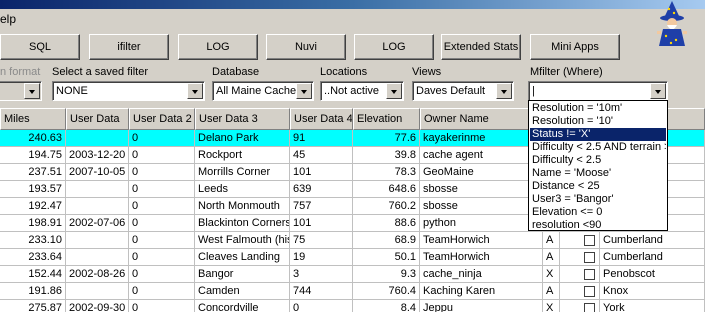 The width and height of the screenshot is (705, 312). Describe the element at coordinates (551, 274) in the screenshot. I see `cell-status: X` at that location.